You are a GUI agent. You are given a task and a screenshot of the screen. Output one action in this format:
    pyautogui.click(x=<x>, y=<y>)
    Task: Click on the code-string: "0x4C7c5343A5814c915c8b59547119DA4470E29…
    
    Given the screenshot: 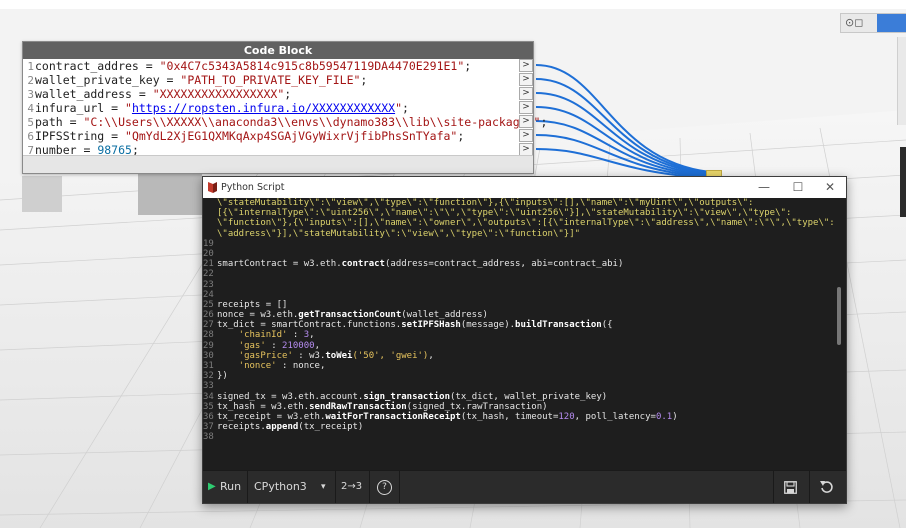 What is the action you would take?
    pyautogui.click(x=312, y=66)
    